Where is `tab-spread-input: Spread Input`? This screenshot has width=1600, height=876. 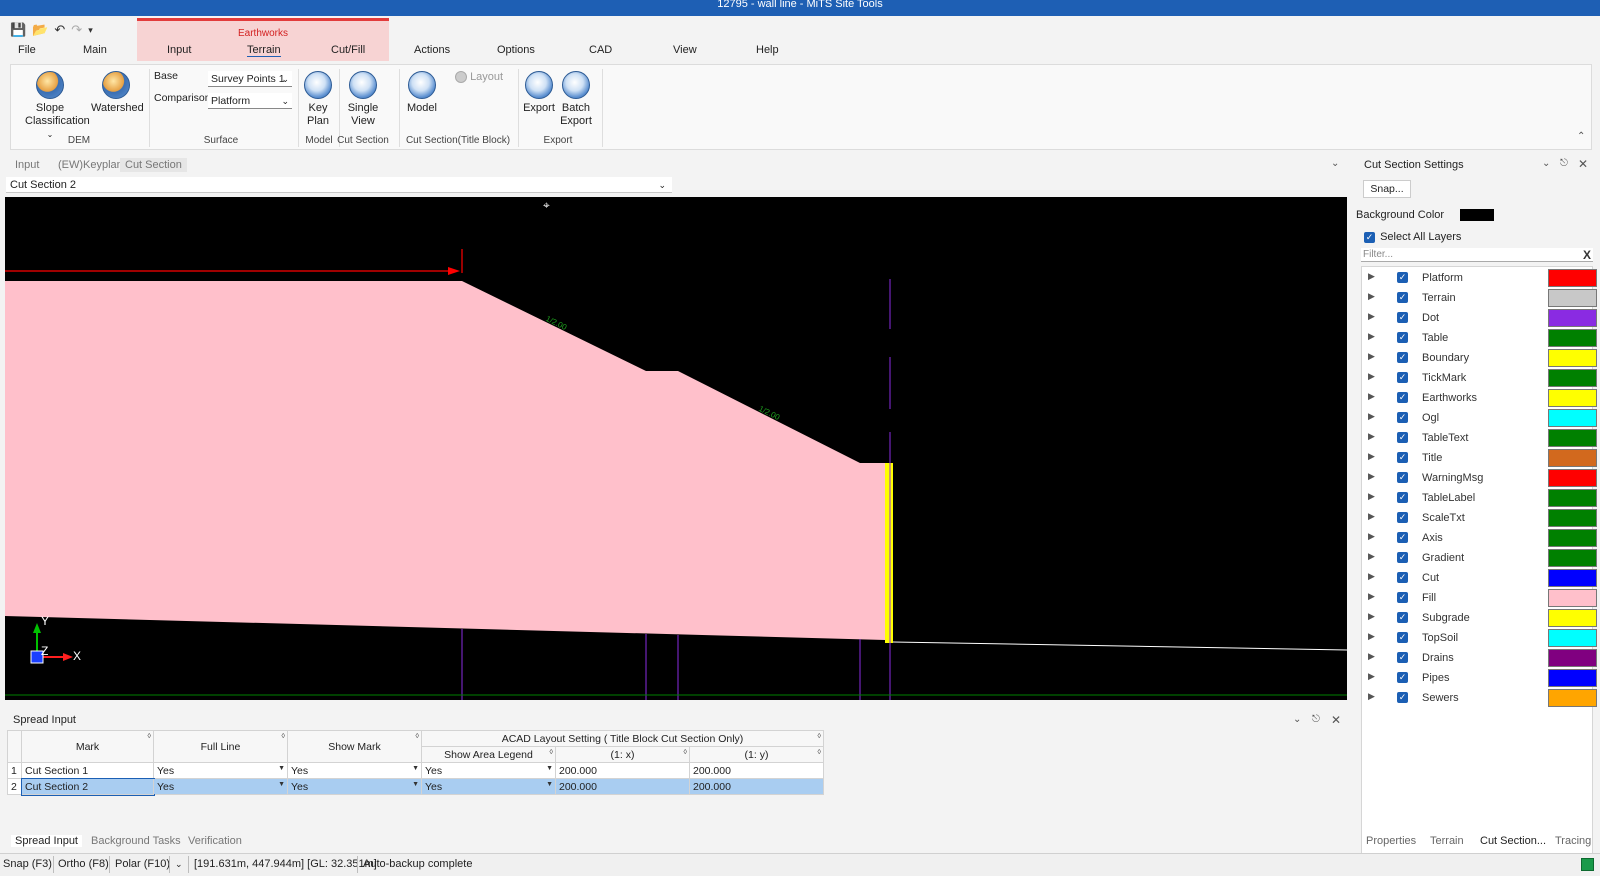
tab-spread-input: Spread Input is located at coordinates (46, 841).